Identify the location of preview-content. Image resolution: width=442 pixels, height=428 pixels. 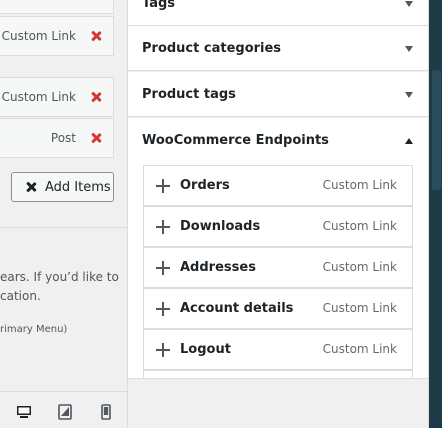
(436, 130).